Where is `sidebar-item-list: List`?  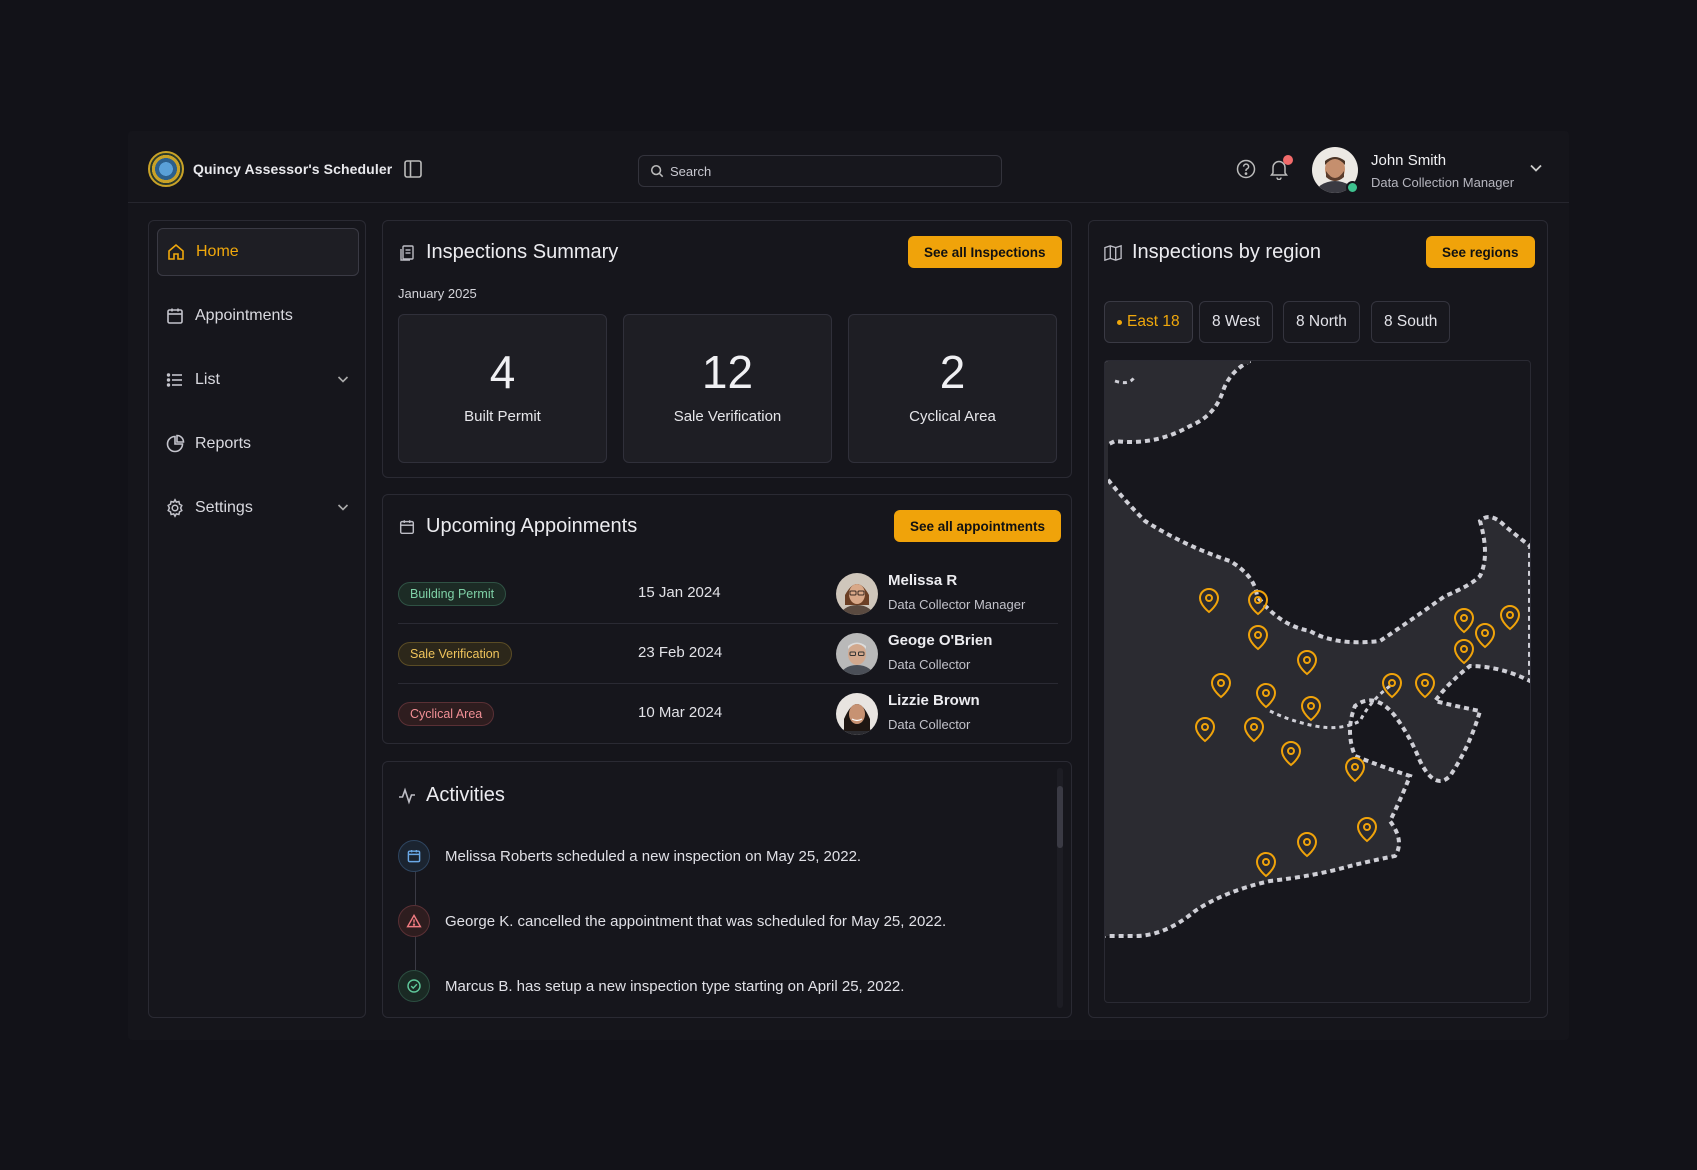
sidebar-item-list: List is located at coordinates (258, 380).